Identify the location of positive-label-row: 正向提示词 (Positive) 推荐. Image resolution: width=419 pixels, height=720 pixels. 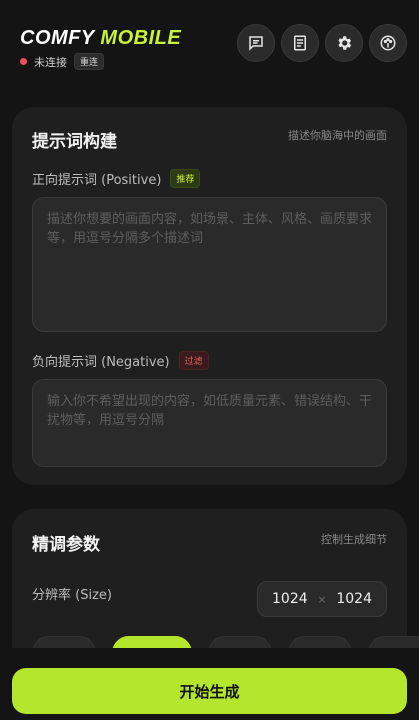
(116, 178).